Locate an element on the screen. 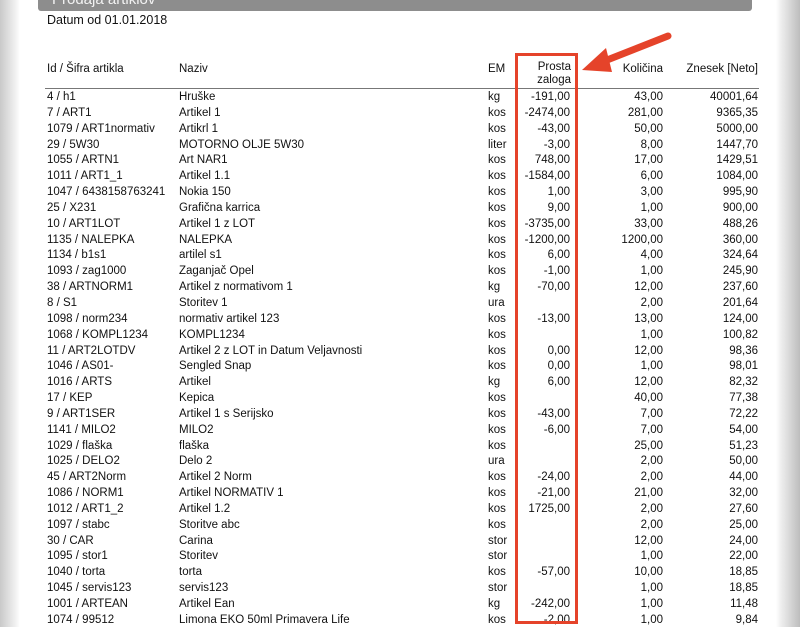 The width and height of the screenshot is (800, 629). table-row: 1046 / AS01- Sengled Snap kos 0,00 1,00 98,01 is located at coordinates (400, 367).